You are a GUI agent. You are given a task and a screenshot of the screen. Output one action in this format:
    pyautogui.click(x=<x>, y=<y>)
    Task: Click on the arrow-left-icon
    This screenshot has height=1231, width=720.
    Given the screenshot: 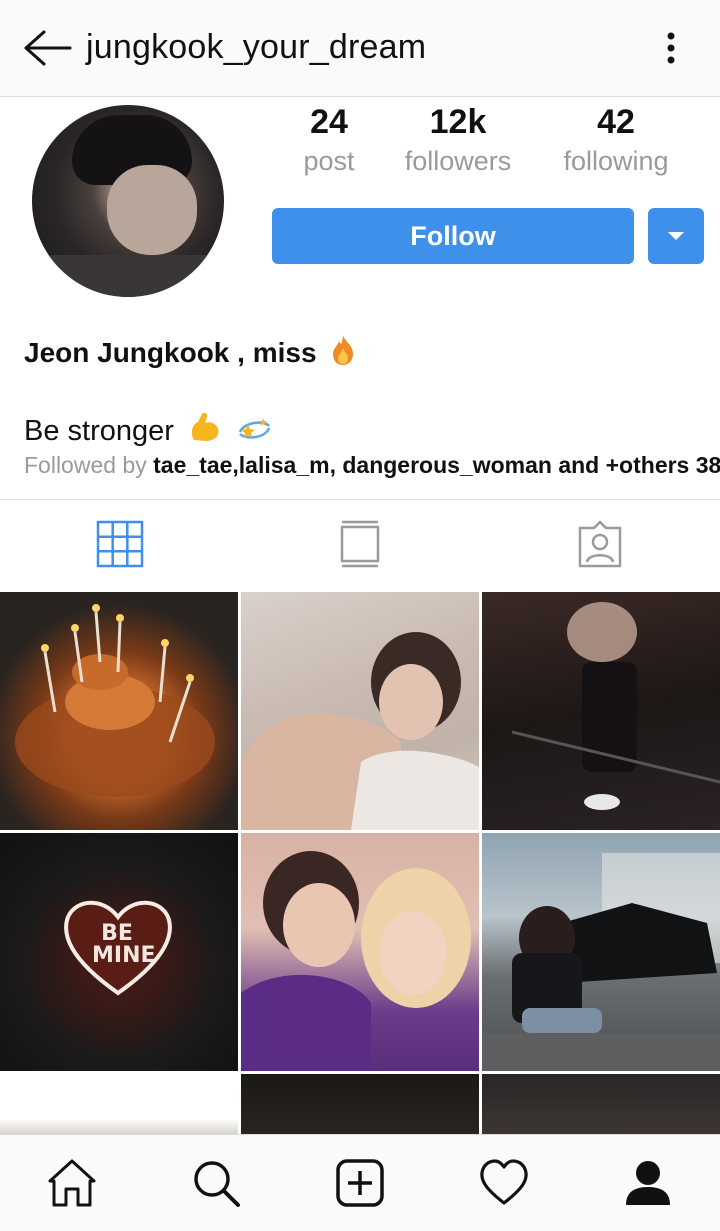 What is the action you would take?
    pyautogui.click(x=47, y=48)
    